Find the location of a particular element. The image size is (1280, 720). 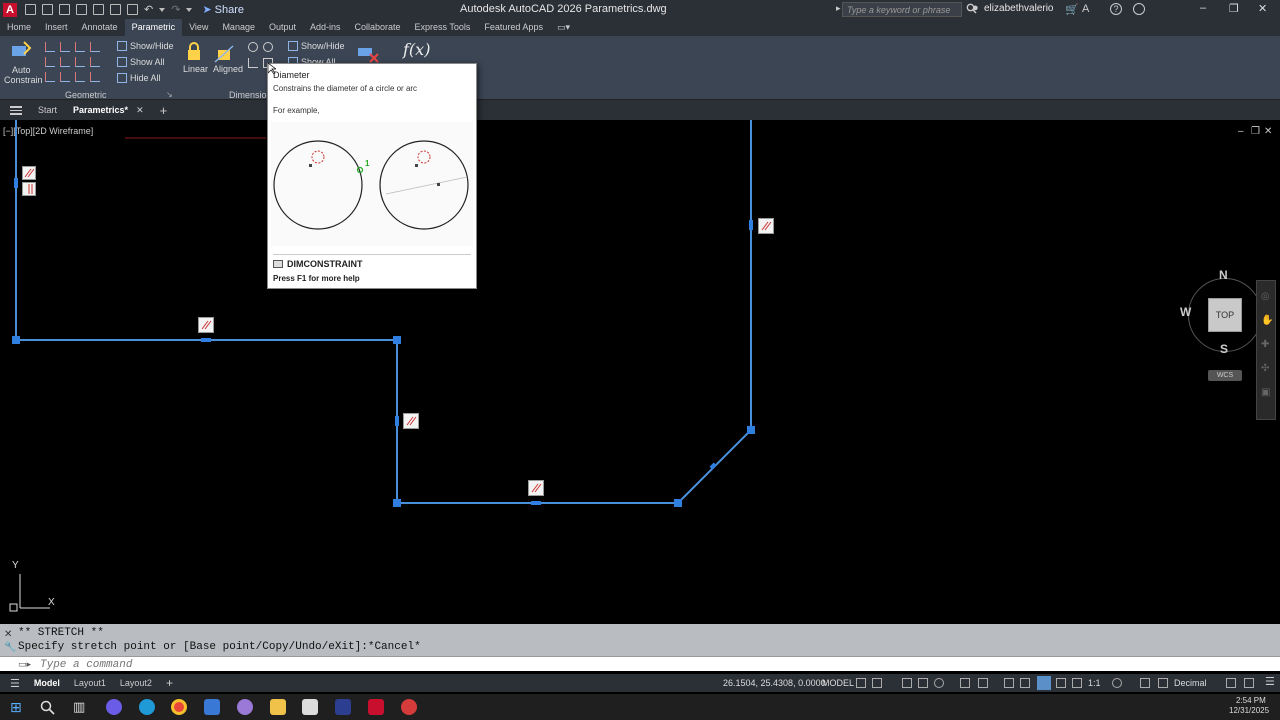

search-expand-icon: ▸ is located at coordinates (838, 8).